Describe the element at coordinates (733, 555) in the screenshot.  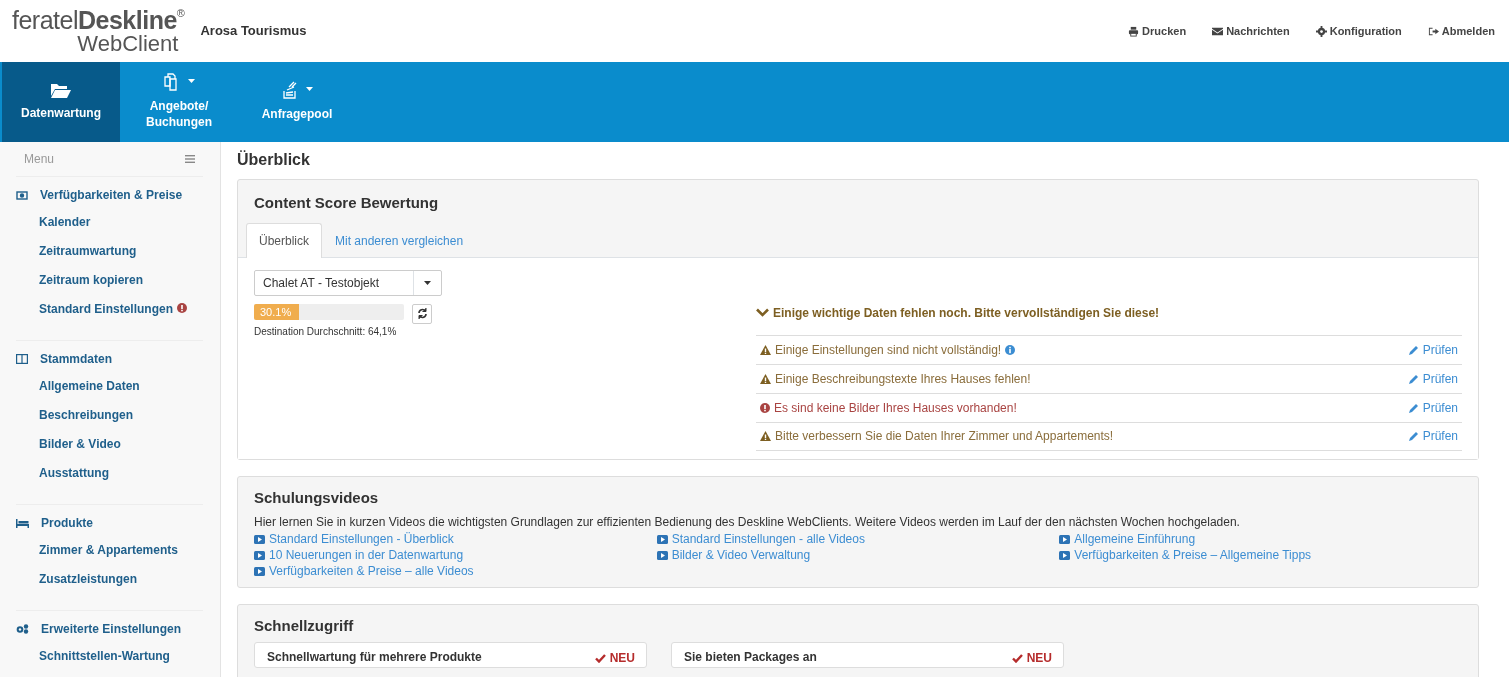
I see `video-link: Bilder & Video Verwaltung` at that location.